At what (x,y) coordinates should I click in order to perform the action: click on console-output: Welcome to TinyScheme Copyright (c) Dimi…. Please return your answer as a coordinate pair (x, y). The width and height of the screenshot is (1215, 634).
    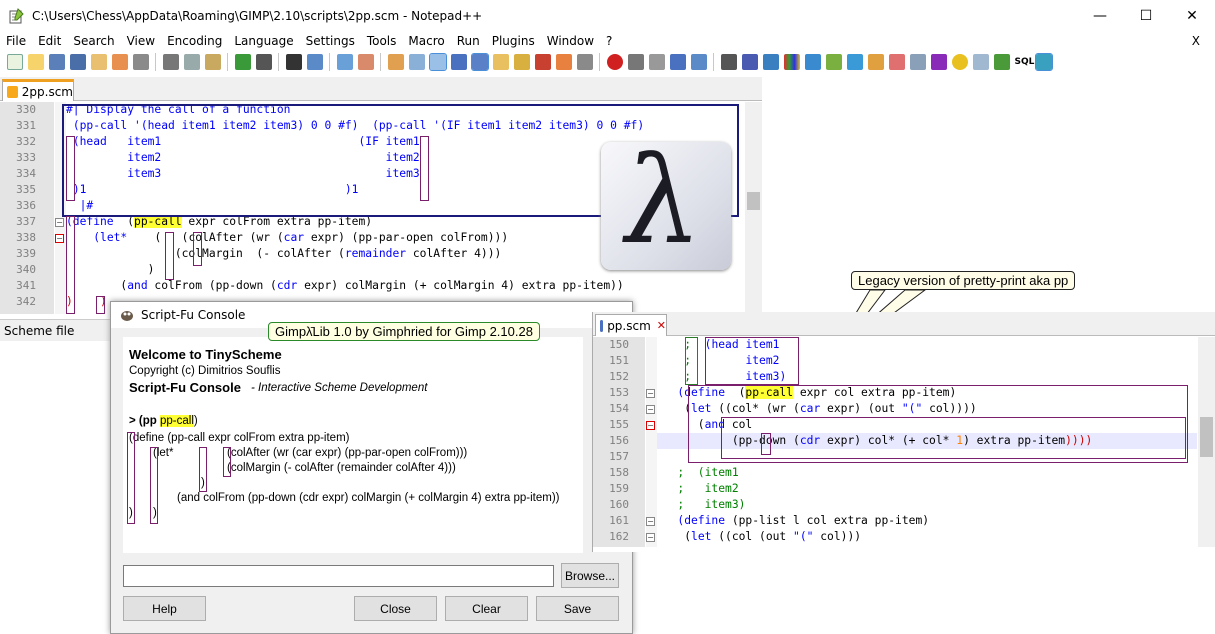
    Looking at the image, I should click on (353, 445).